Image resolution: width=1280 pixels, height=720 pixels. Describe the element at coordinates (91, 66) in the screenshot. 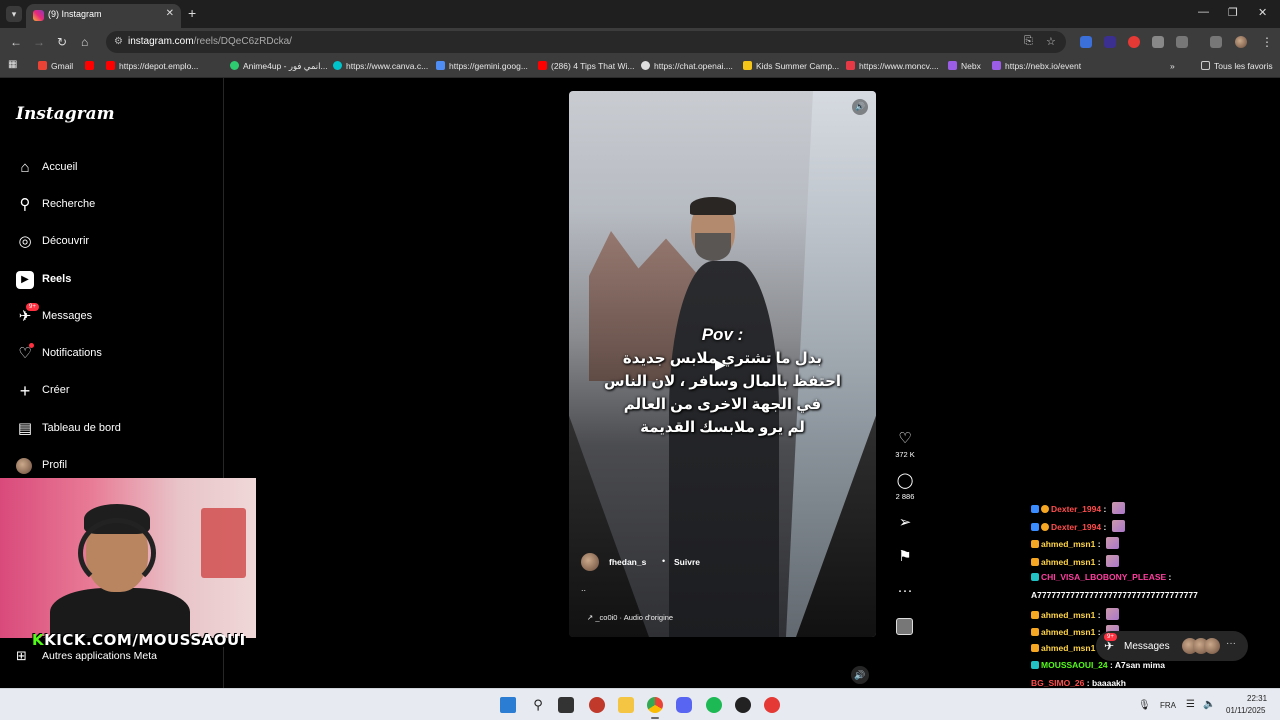

I see `bookmark-youtube` at that location.